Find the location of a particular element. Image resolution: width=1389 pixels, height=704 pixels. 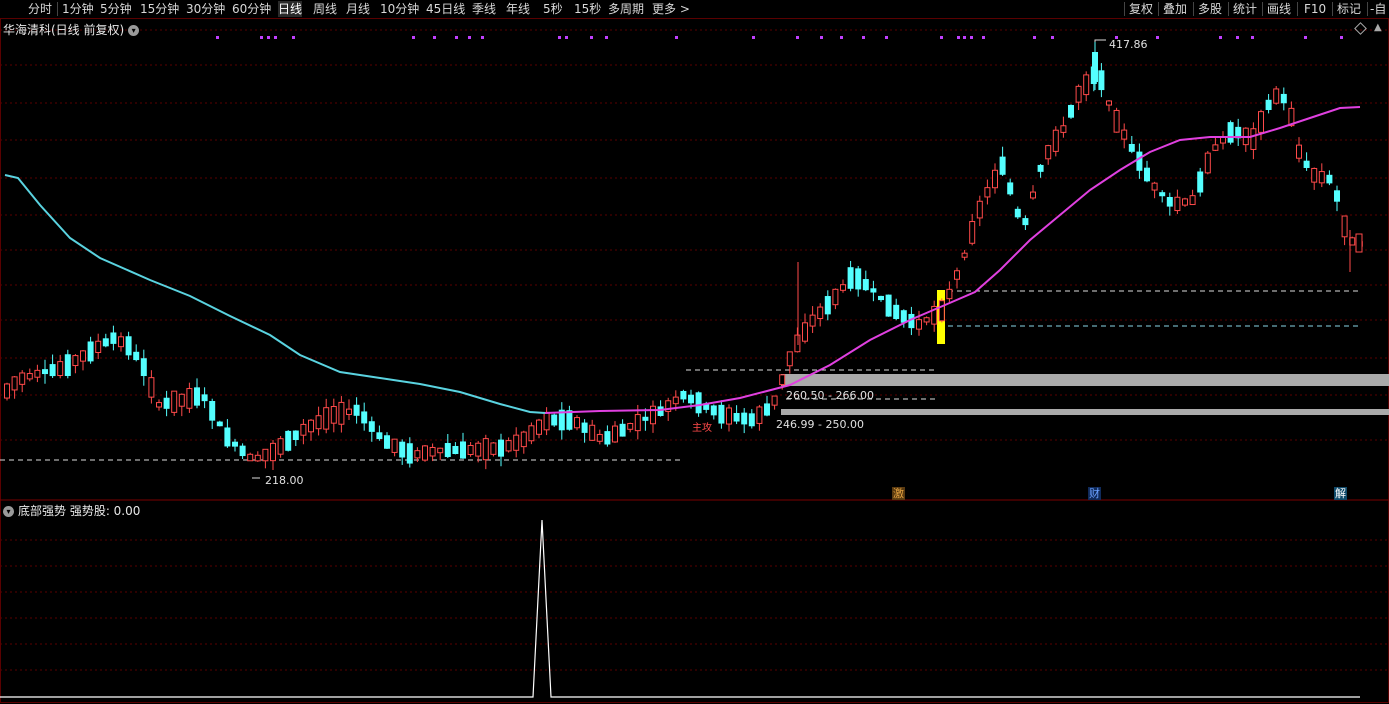

badge-ji: 激 is located at coordinates (898, 493).